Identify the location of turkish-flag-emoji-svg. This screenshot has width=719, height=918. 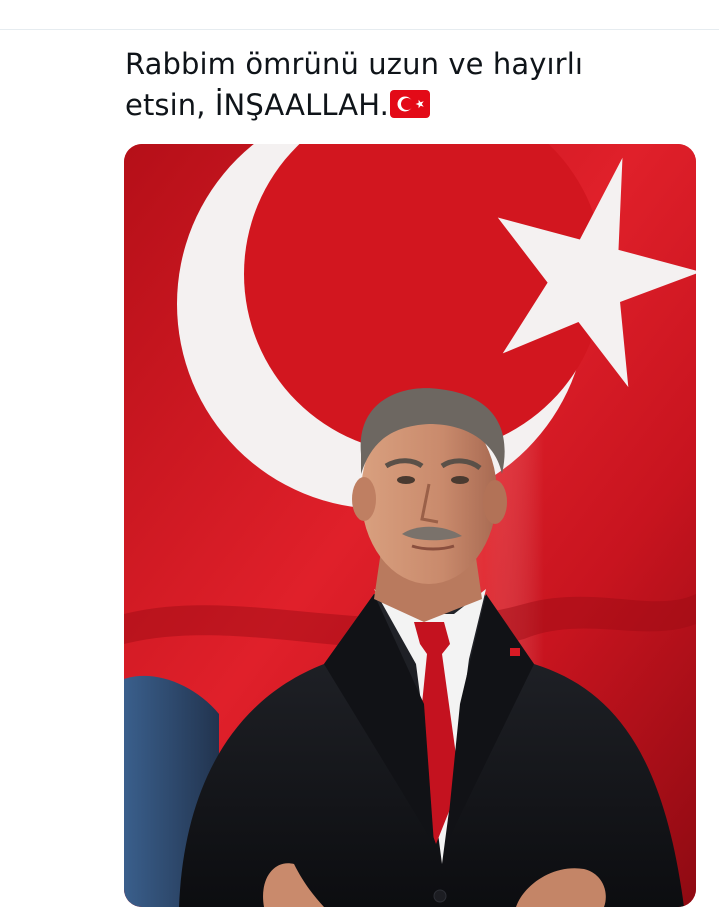
(409, 104).